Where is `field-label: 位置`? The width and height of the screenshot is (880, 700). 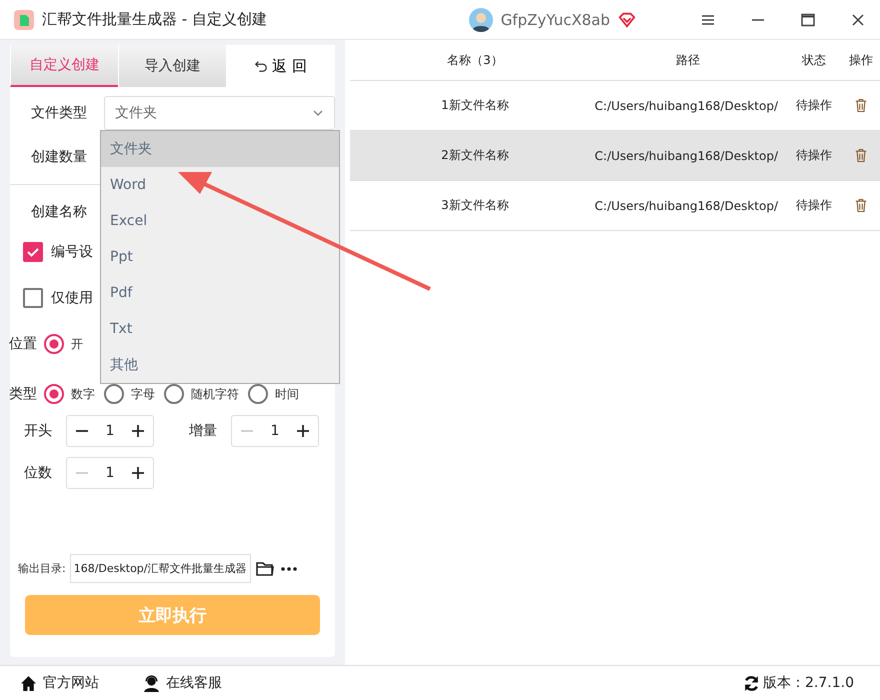
field-label: 位置 is located at coordinates (23, 344).